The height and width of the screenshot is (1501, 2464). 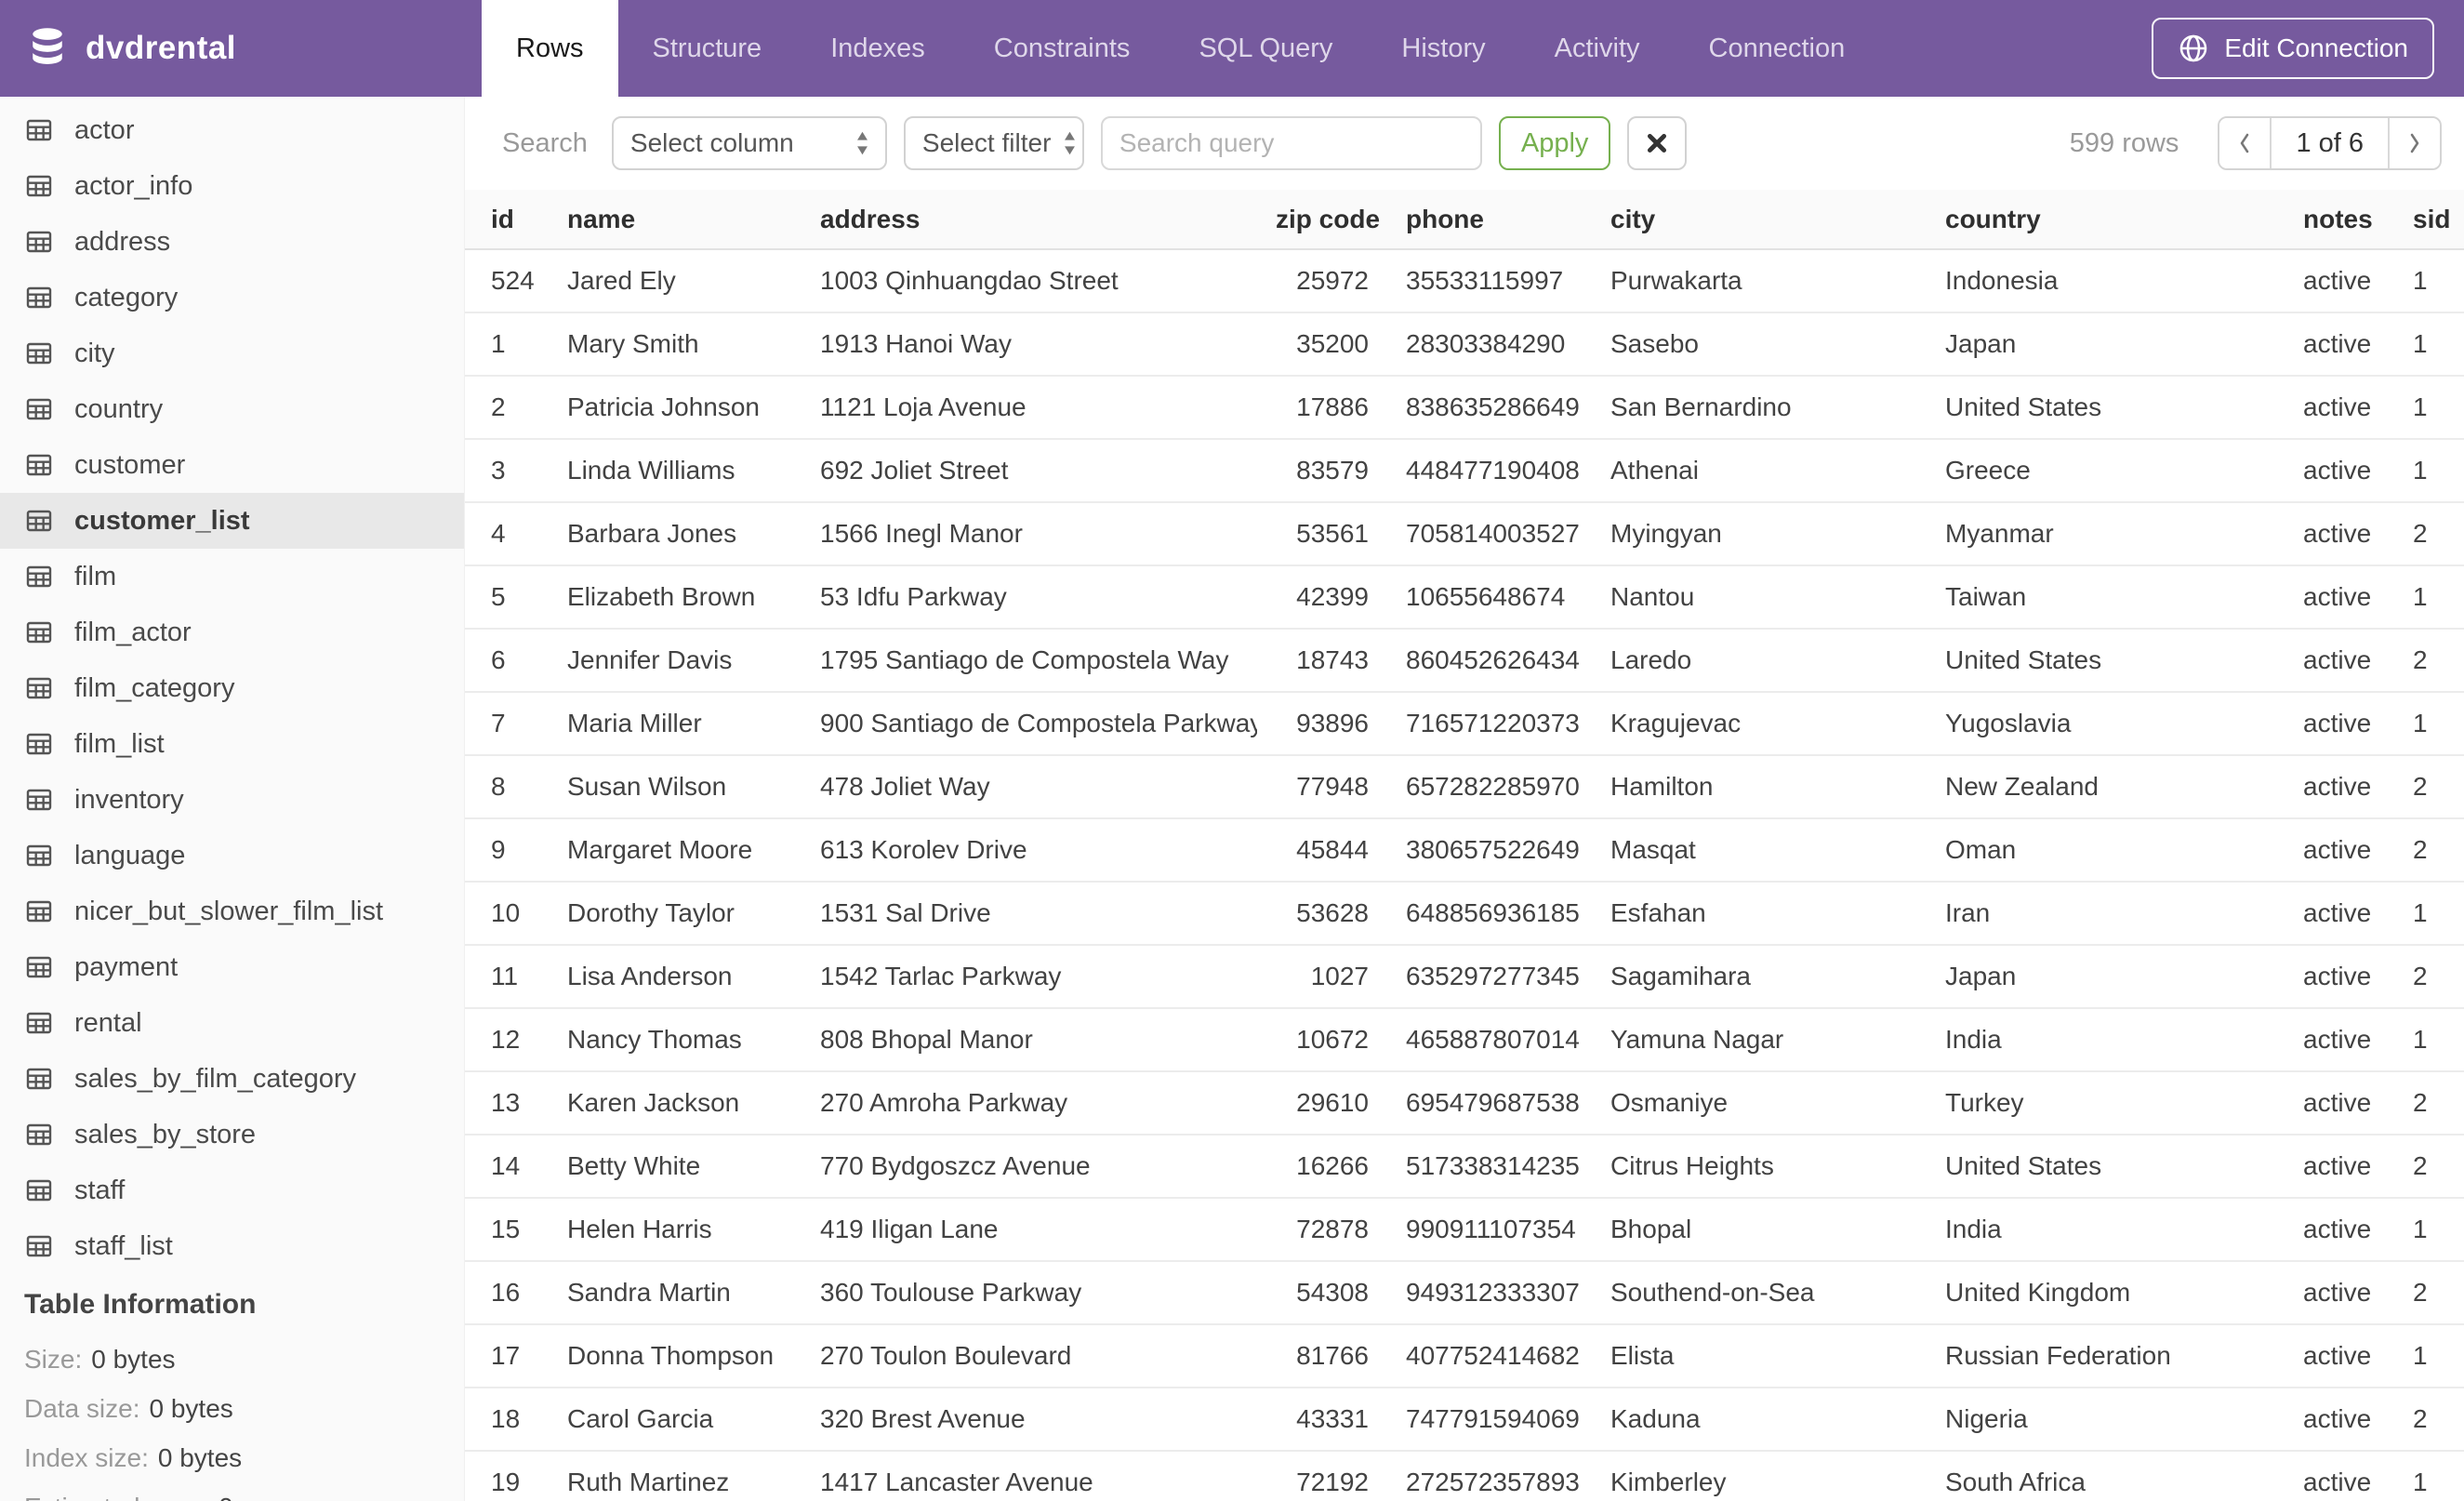 I want to click on sidebar-item-sales_by_store: sales_by_store, so click(x=232, y=1134).